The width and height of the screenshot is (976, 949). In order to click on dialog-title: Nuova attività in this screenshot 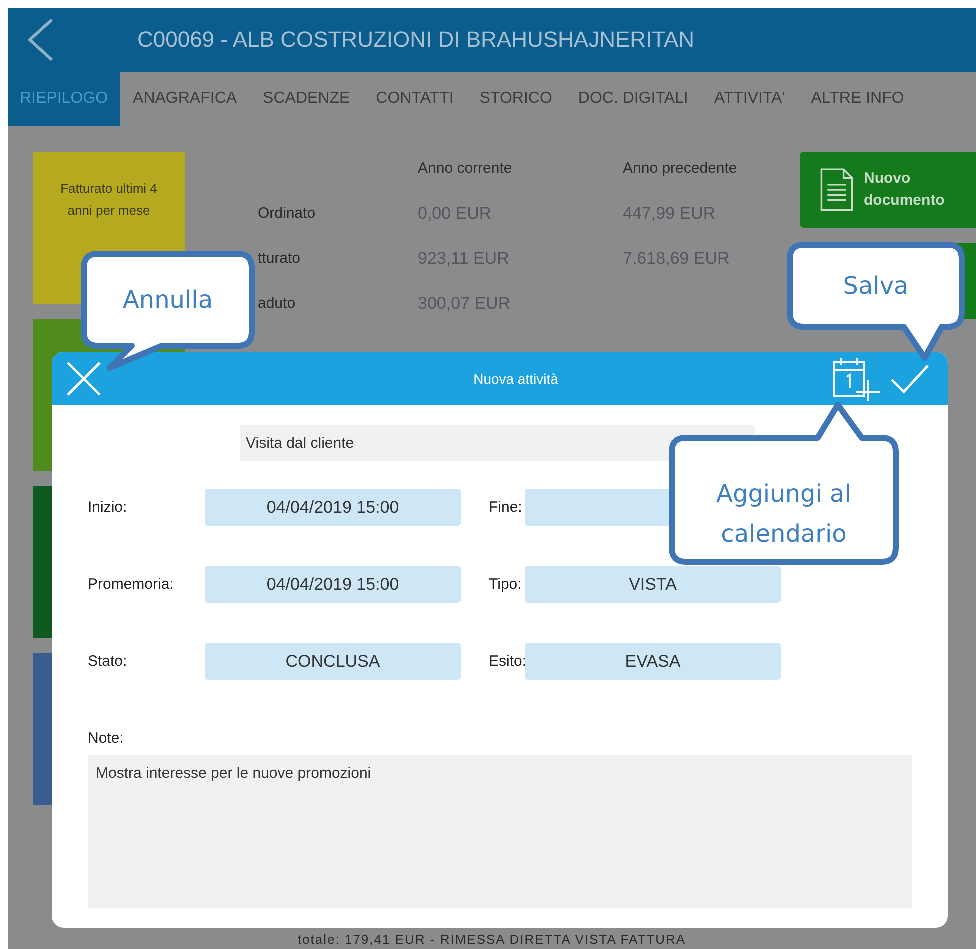, I will do `click(516, 378)`.